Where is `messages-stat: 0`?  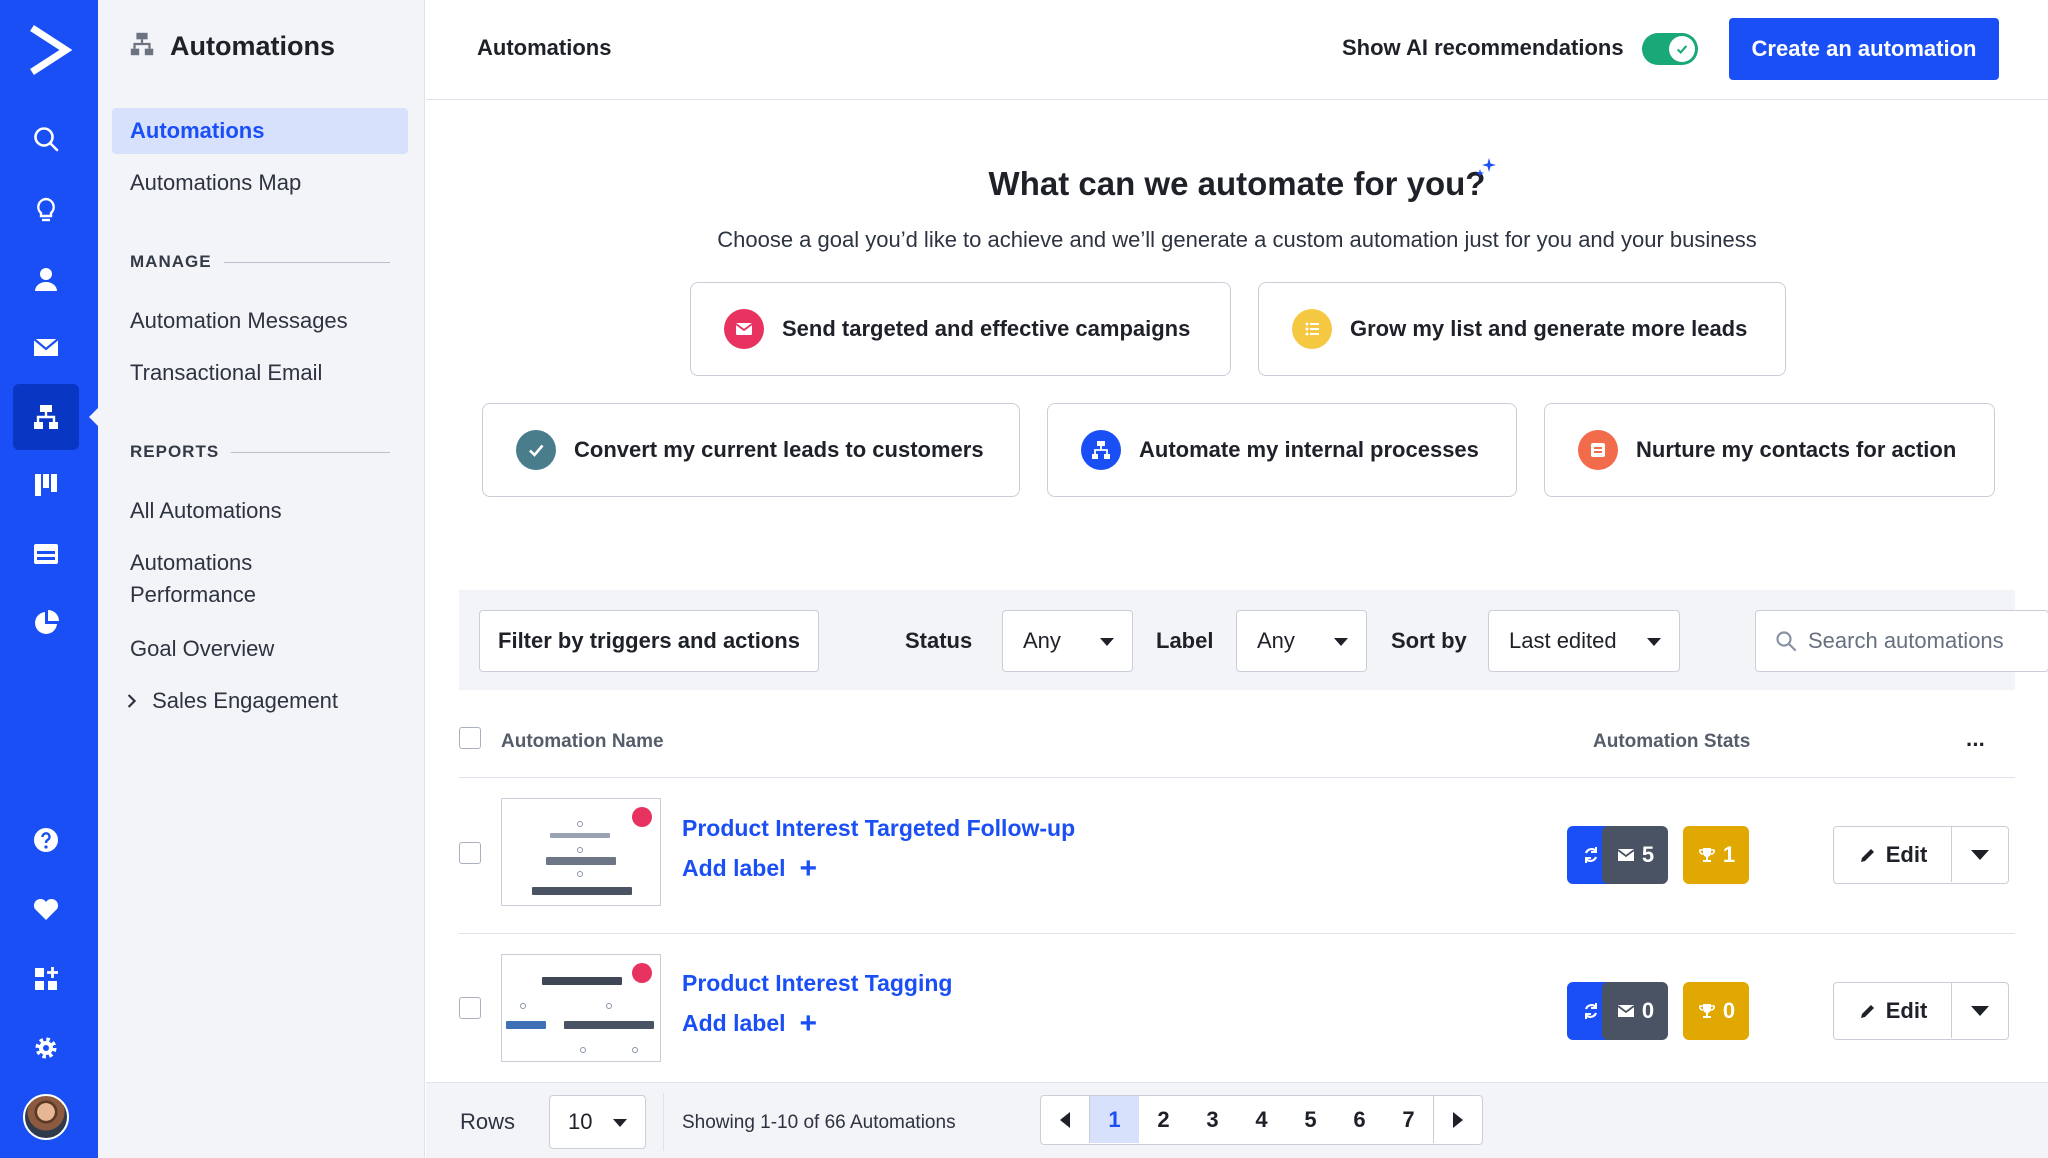
messages-stat: 0 is located at coordinates (1635, 1011).